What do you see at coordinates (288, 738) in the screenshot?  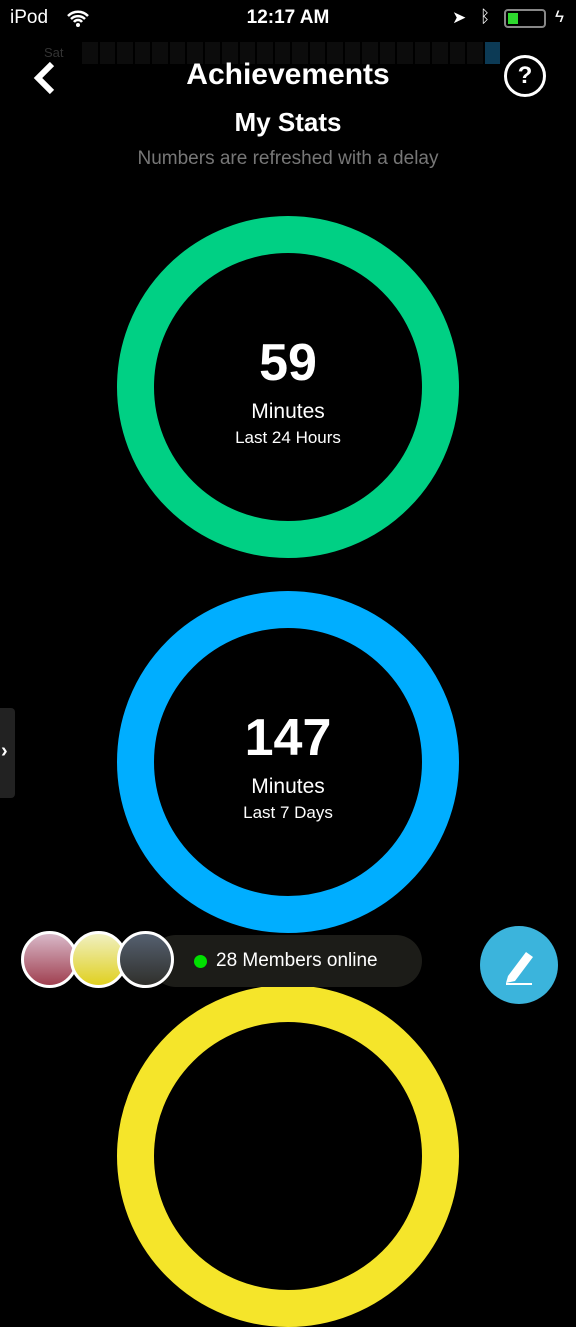 I see `value-7d: 147` at bounding box center [288, 738].